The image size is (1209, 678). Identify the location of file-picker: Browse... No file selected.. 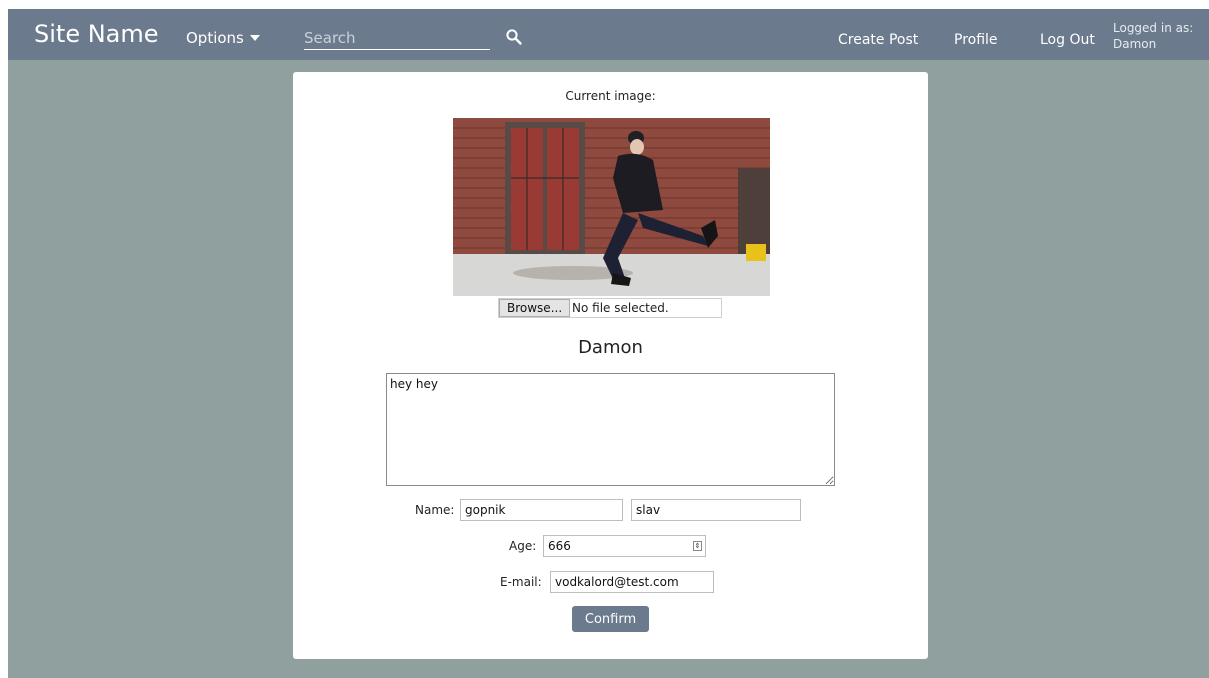
(610, 308).